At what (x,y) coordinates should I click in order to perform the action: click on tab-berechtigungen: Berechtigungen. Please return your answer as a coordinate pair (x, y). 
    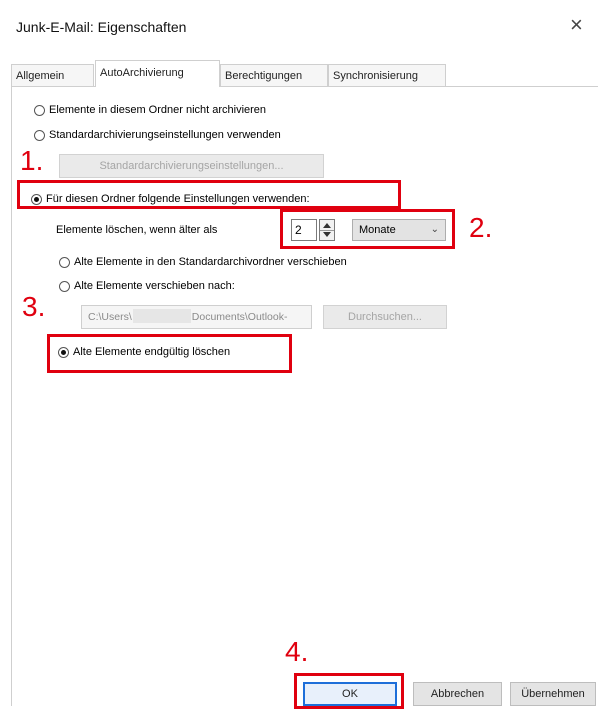
    Looking at the image, I should click on (274, 75).